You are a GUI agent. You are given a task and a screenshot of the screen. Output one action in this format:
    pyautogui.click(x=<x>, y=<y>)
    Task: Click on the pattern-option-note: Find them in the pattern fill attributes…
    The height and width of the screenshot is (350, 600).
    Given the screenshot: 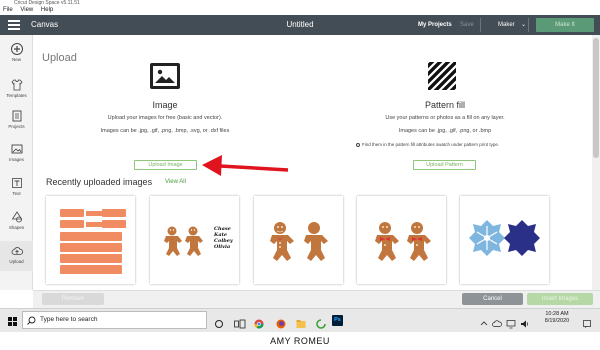 What is the action you would take?
    pyautogui.click(x=431, y=144)
    